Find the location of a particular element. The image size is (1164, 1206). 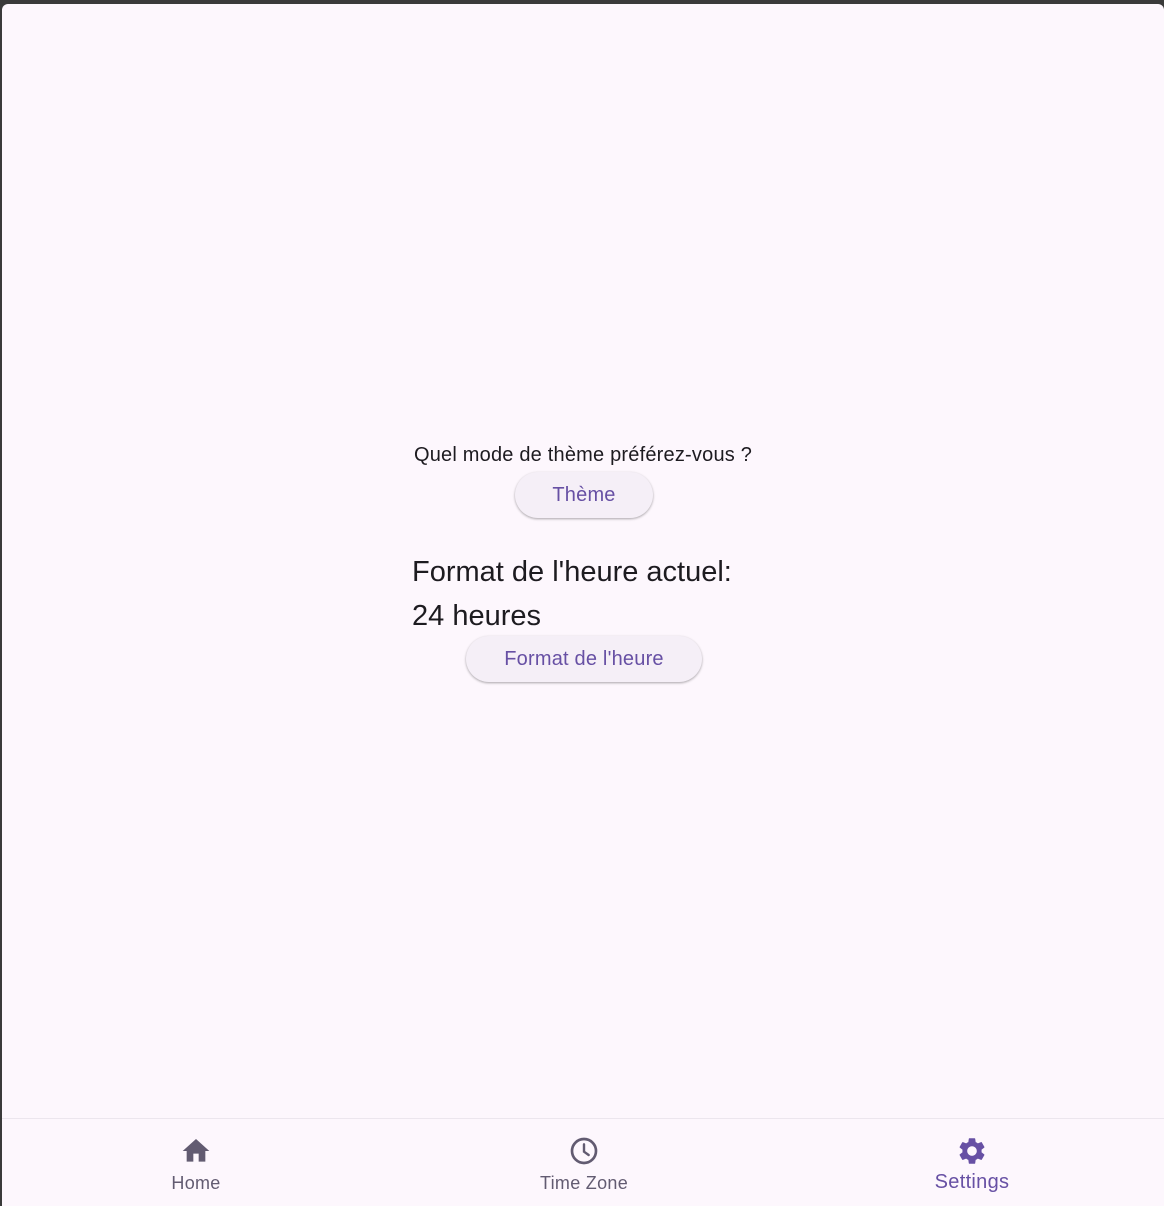

nav-item-settings: Settings is located at coordinates (971, 1162).